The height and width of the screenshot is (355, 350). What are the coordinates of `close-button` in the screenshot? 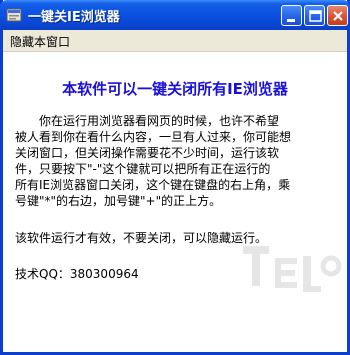 It's located at (337, 15).